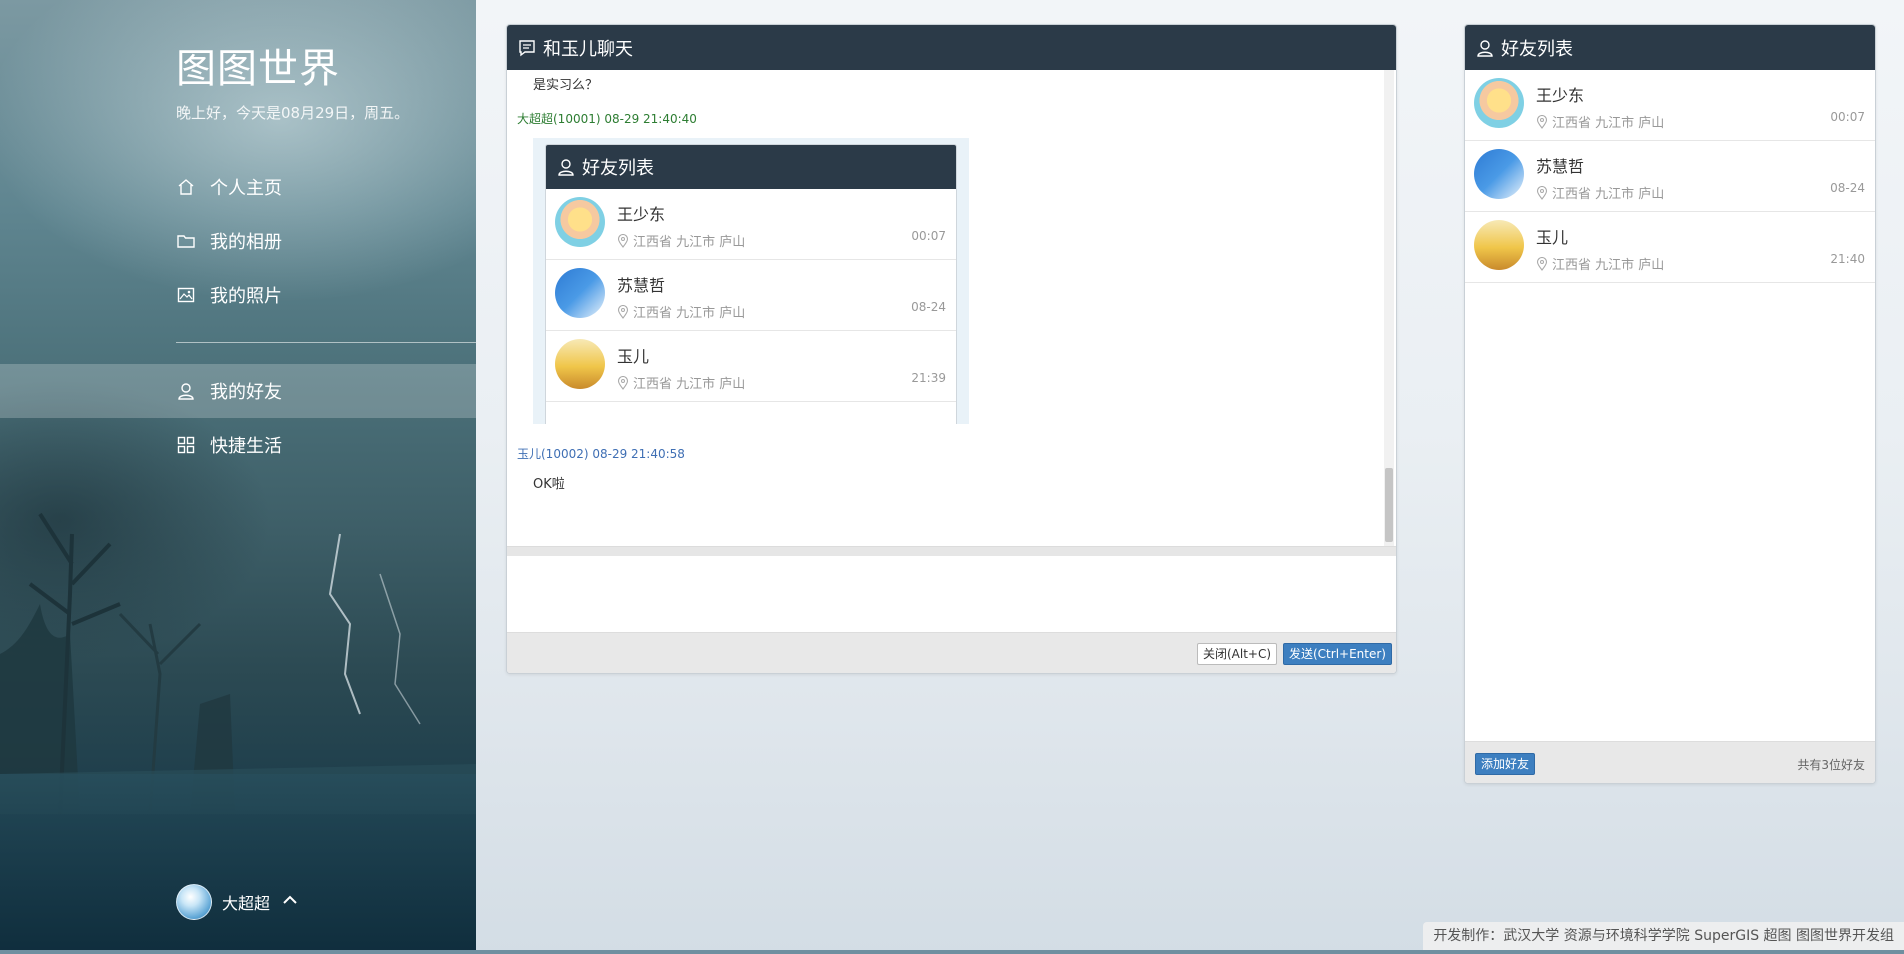  What do you see at coordinates (186, 445) in the screenshot?
I see `grid-icon` at bounding box center [186, 445].